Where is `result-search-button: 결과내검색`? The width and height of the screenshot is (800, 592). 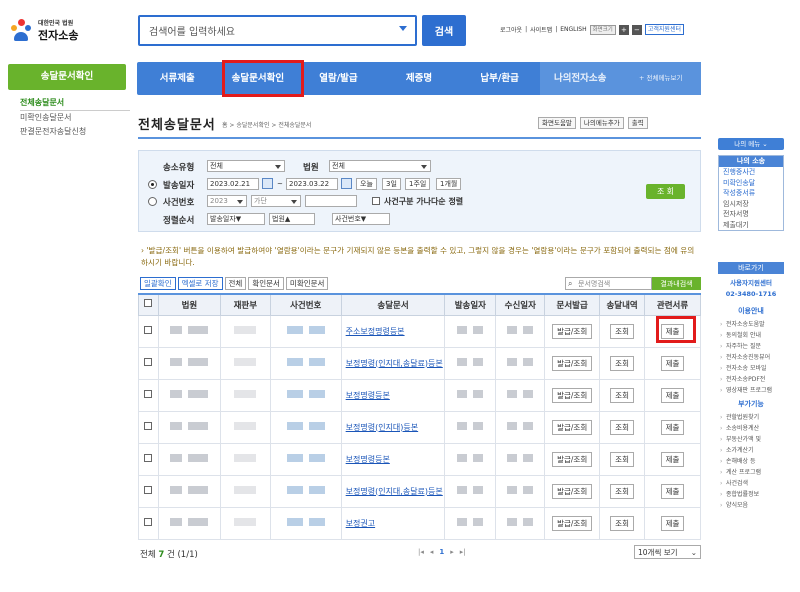
result-search-button: 결과내검색 is located at coordinates (676, 283).